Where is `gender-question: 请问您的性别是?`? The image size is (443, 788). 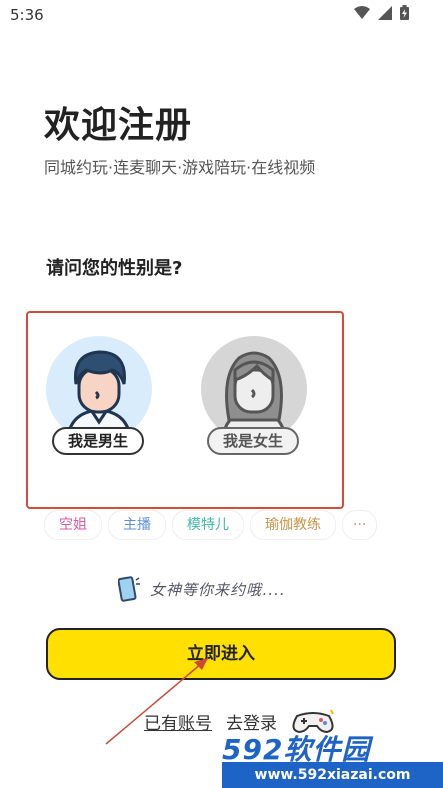
gender-question: 请问您的性别是? is located at coordinates (114, 268).